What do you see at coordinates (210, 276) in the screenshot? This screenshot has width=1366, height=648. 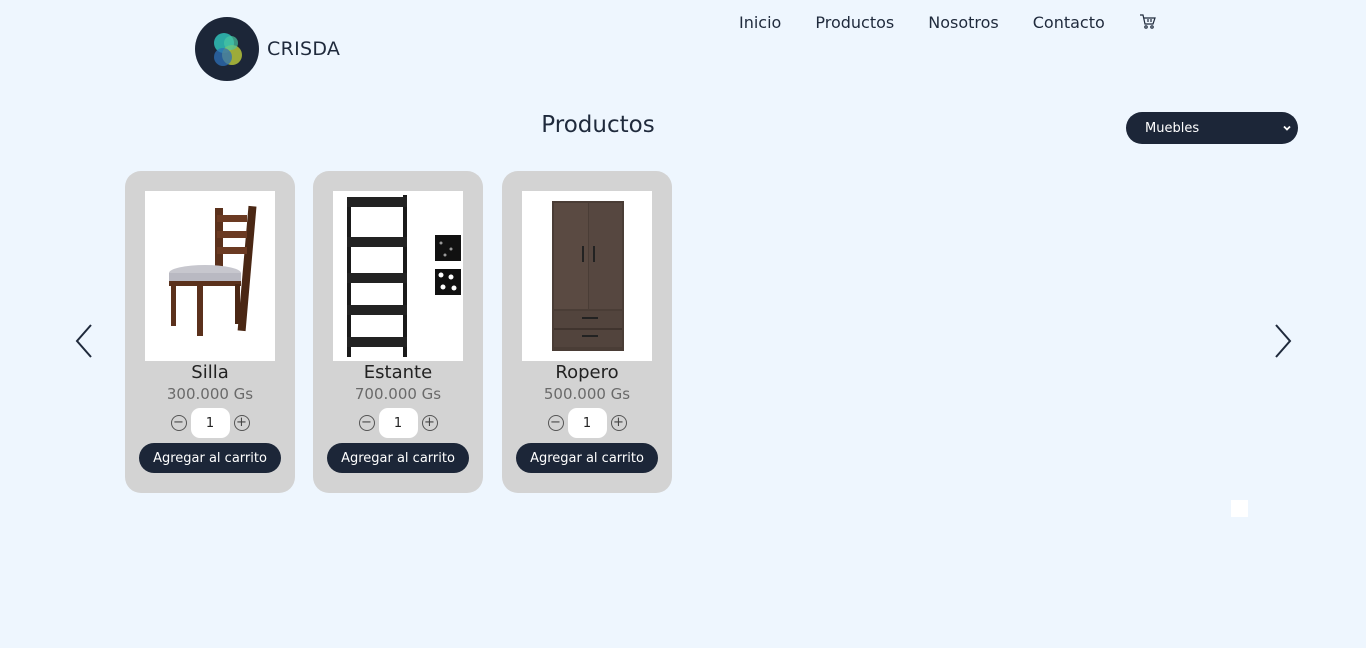 I see `chair-image` at bounding box center [210, 276].